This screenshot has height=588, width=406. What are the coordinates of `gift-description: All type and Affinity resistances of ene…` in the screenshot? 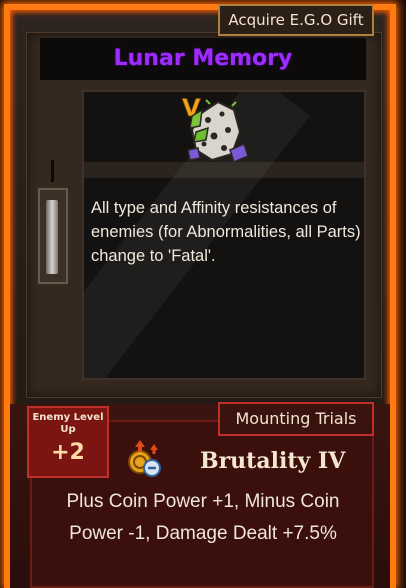 It's located at (226, 232).